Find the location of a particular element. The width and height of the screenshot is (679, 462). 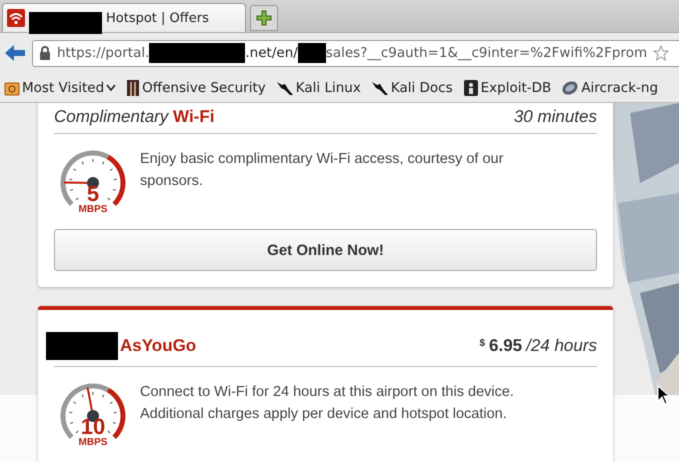

bookmark-item: Aircrack-ng is located at coordinates (609, 88).